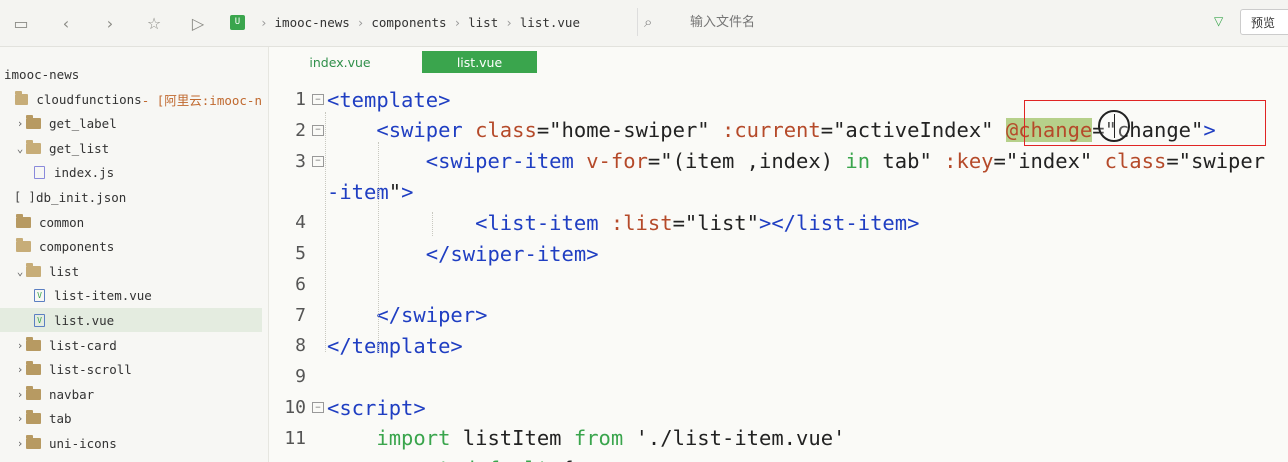 This screenshot has width=1288, height=462. What do you see at coordinates (512, 253) in the screenshot?
I see `code-token: </swiper-item>` at bounding box center [512, 253].